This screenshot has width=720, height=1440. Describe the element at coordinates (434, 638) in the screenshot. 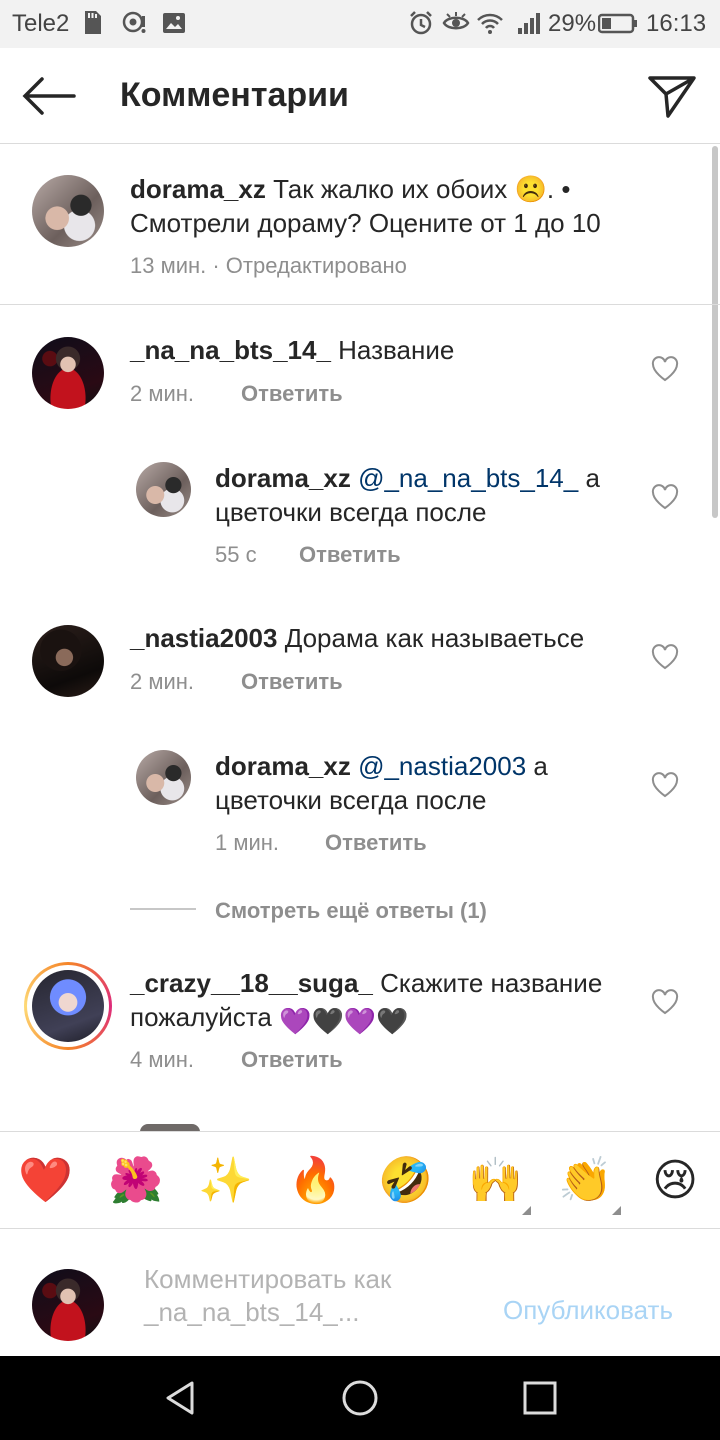

I see `comment-body: Дорама как называетьсе` at that location.